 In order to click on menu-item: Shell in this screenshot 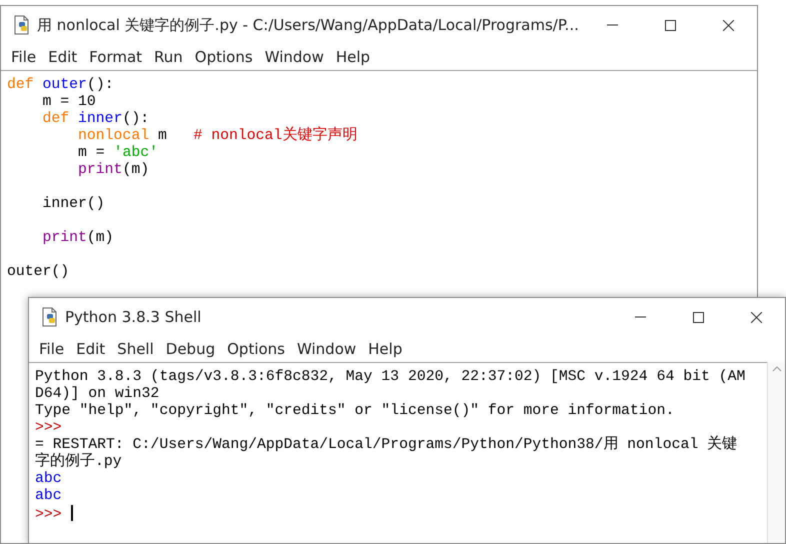, I will do `click(135, 349)`.